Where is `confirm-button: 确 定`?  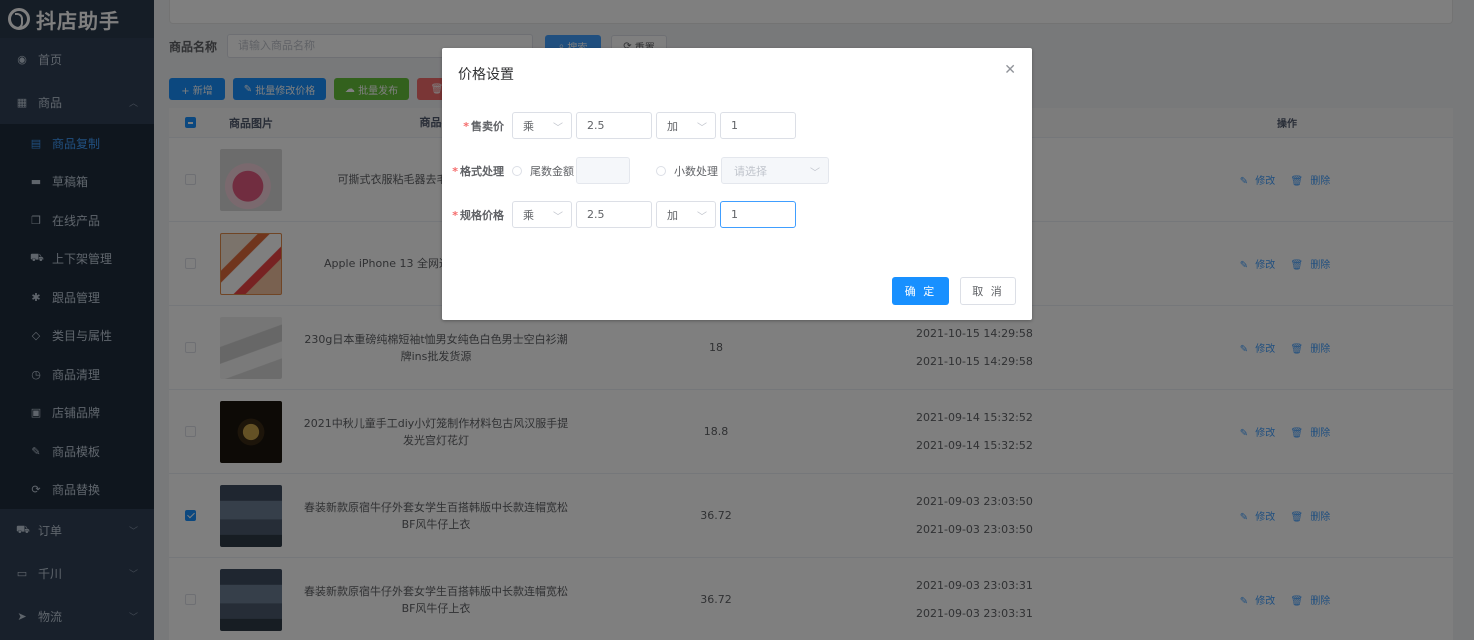 confirm-button: 确 定 is located at coordinates (920, 291).